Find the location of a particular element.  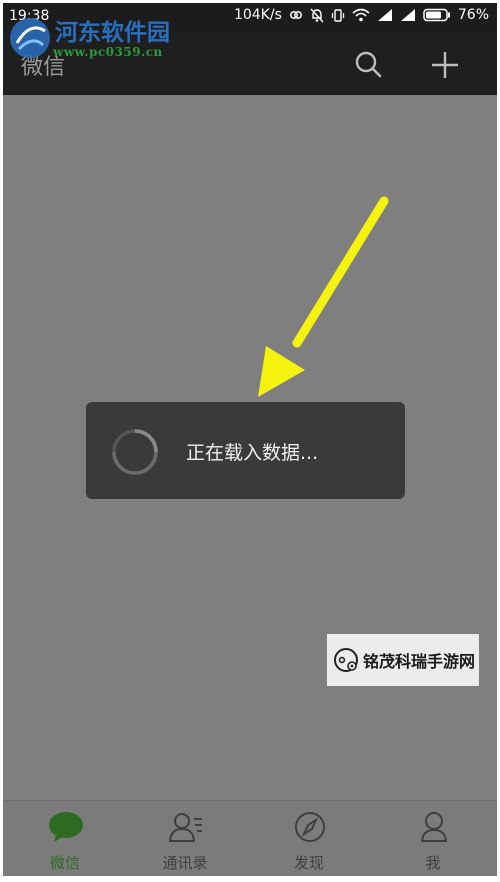

watermark-logo-icon is located at coordinates (30, 38).